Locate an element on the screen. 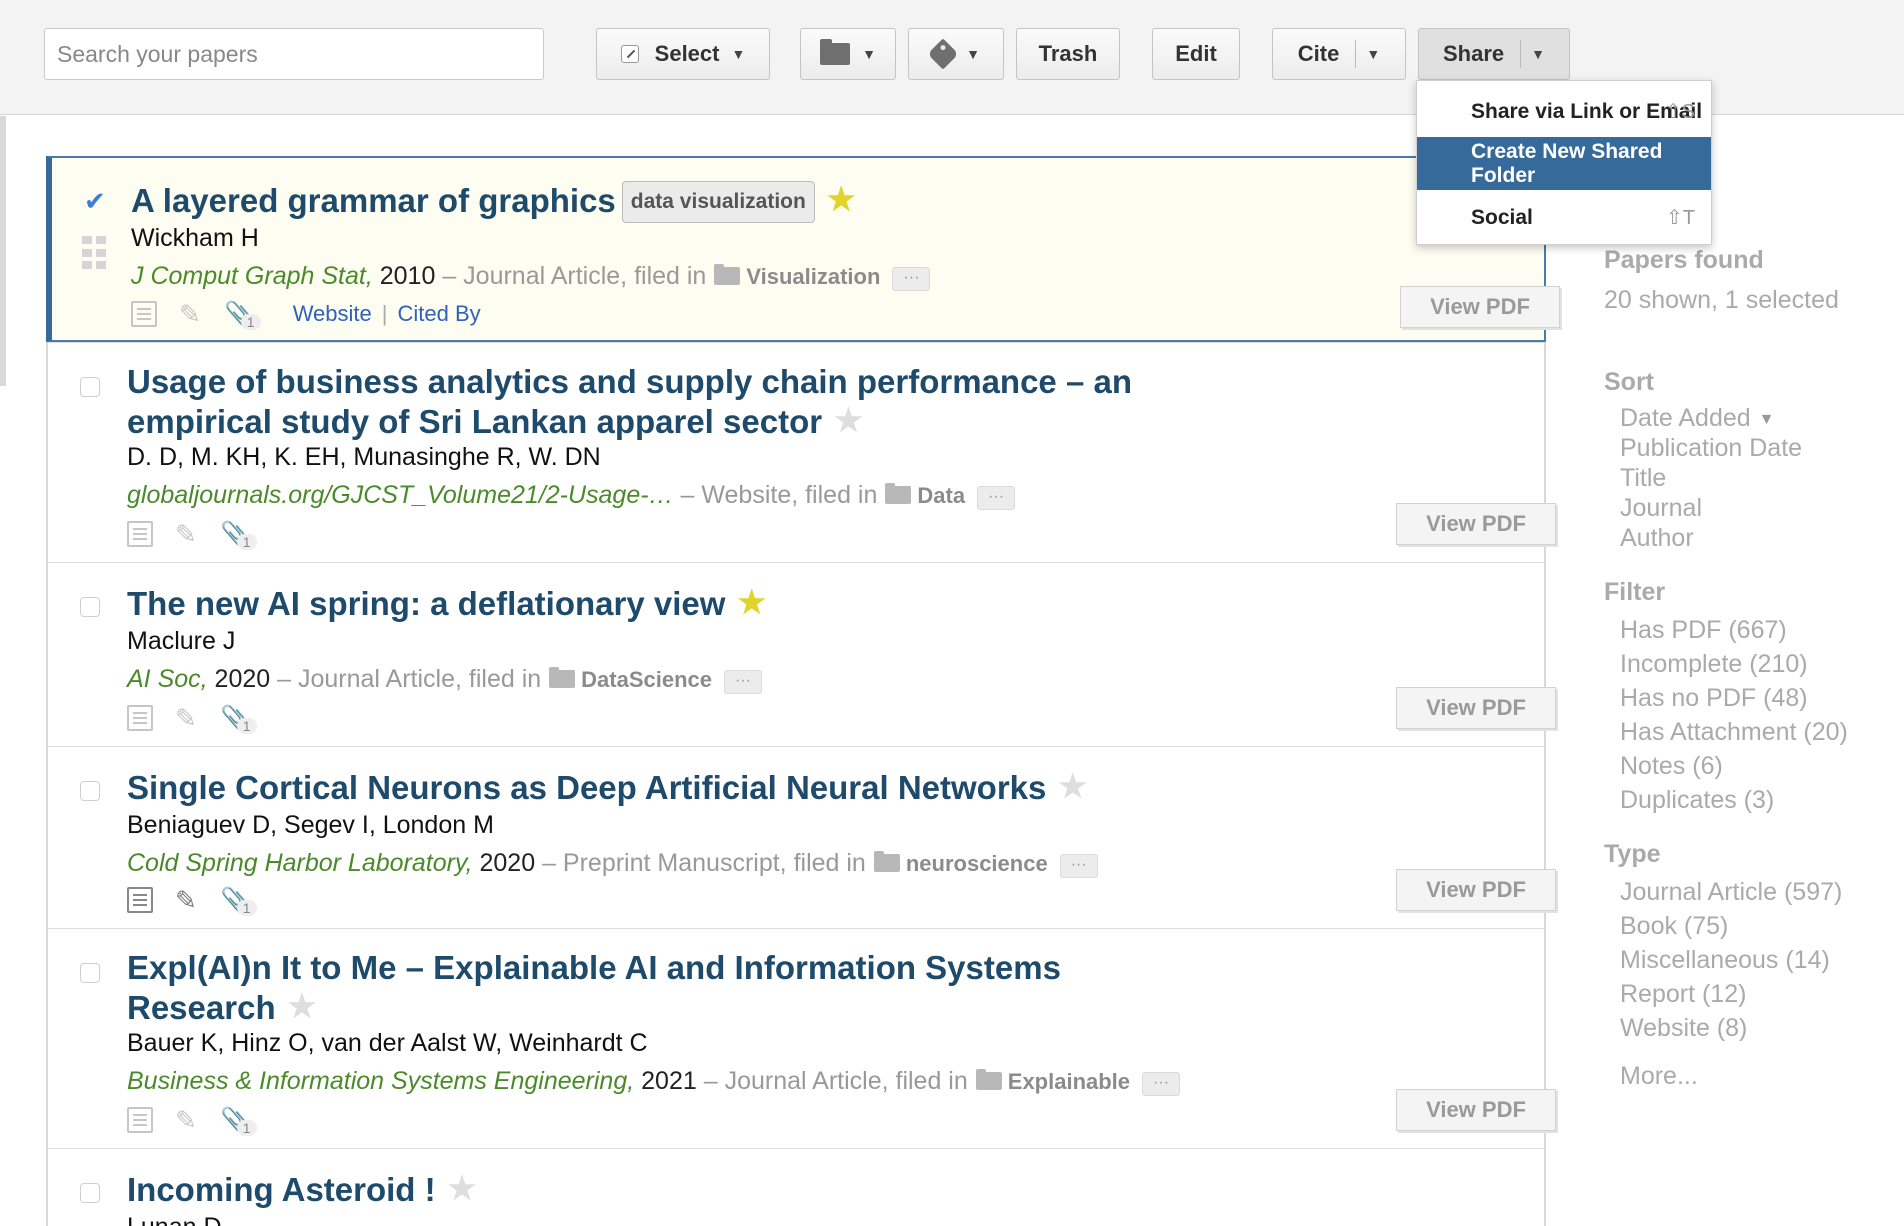 The width and height of the screenshot is (1904, 1226). sort-publication-date: Publication Date is located at coordinates (1711, 448).